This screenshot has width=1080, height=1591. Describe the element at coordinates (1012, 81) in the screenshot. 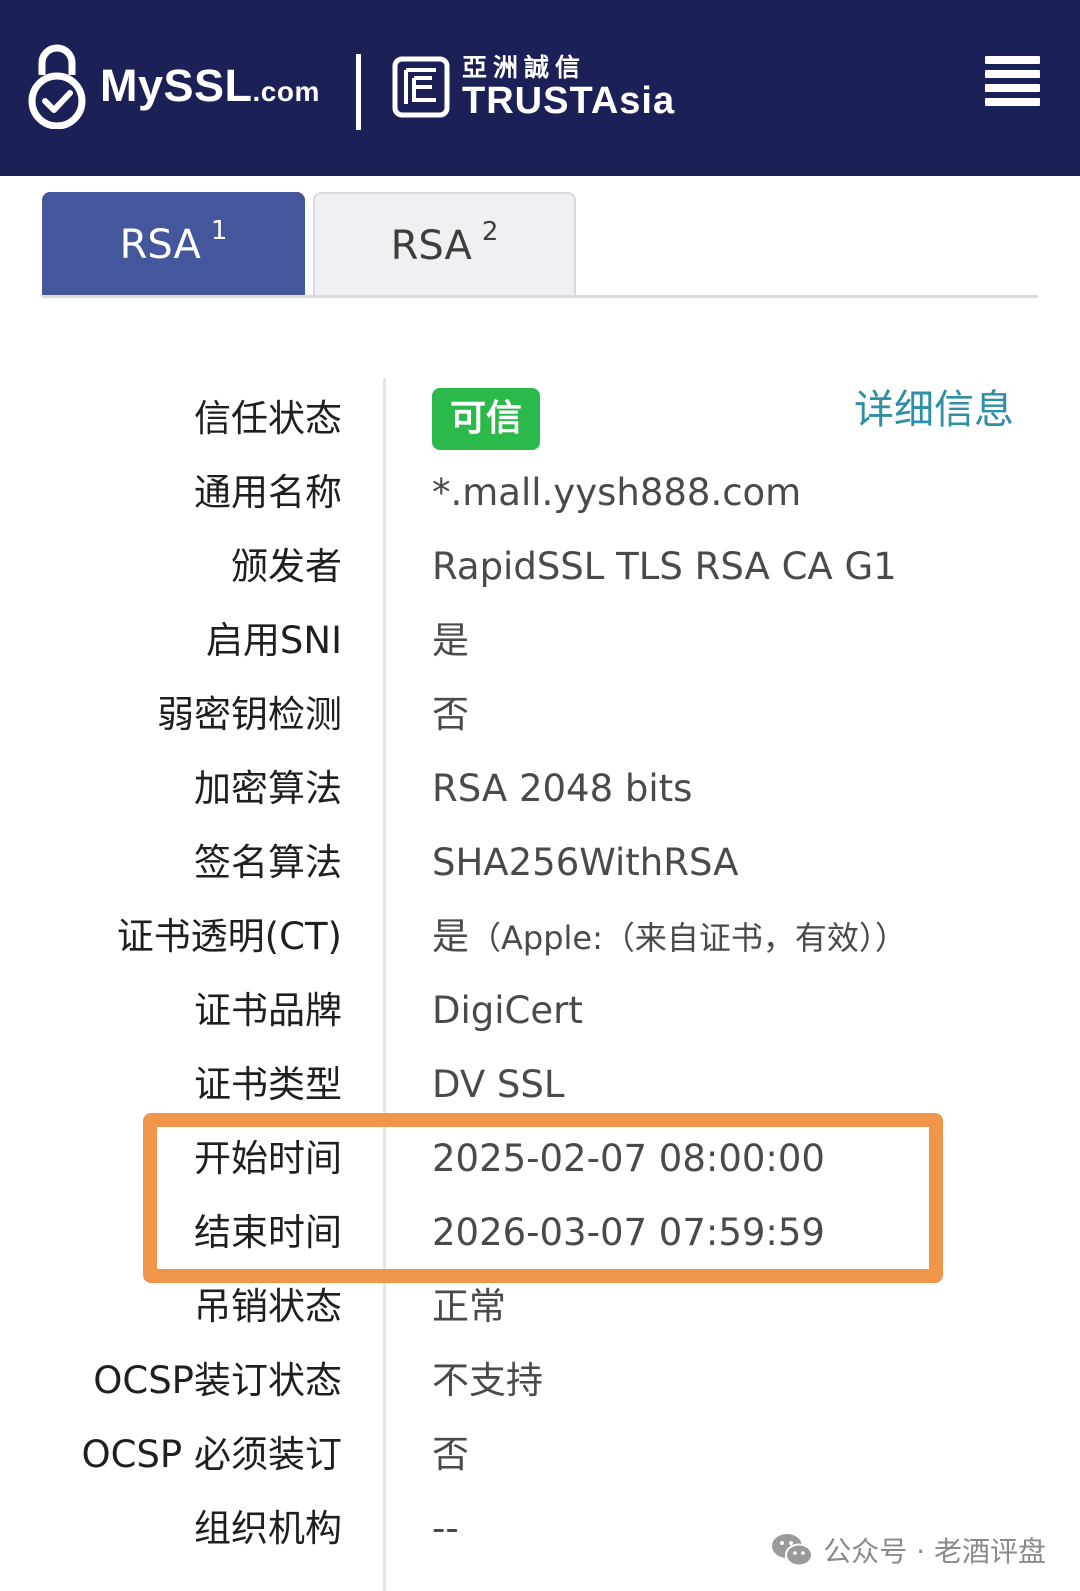

I see `menu-icon` at that location.